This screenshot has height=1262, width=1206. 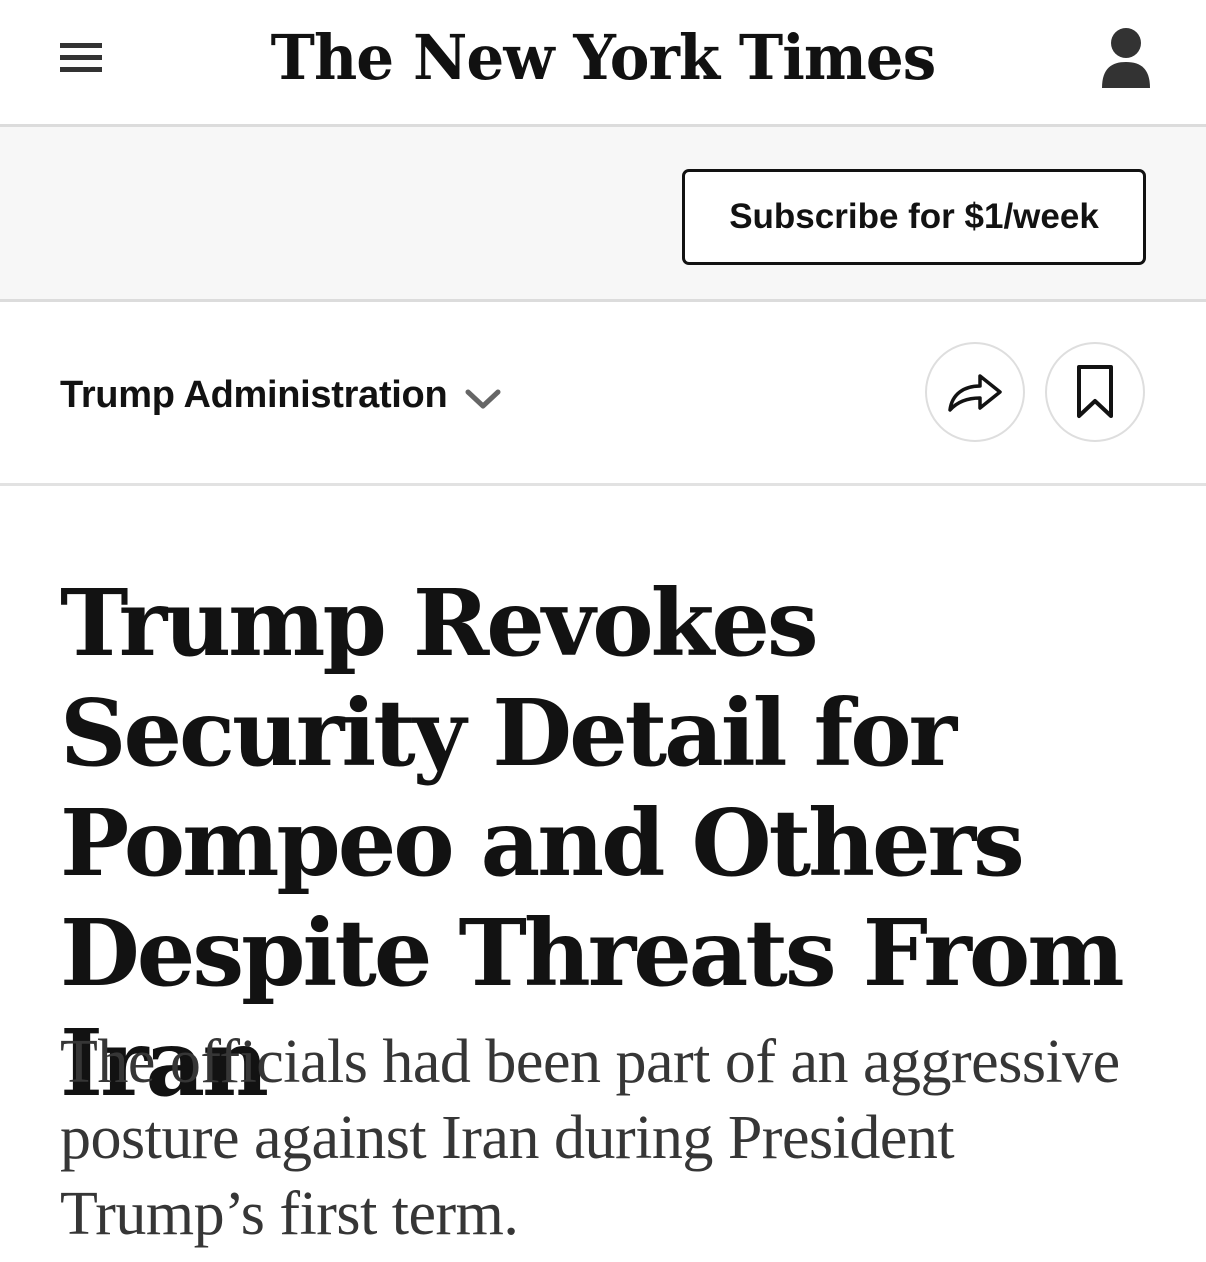 What do you see at coordinates (603, 394) in the screenshot?
I see `section-bar: Trump Administration` at bounding box center [603, 394].